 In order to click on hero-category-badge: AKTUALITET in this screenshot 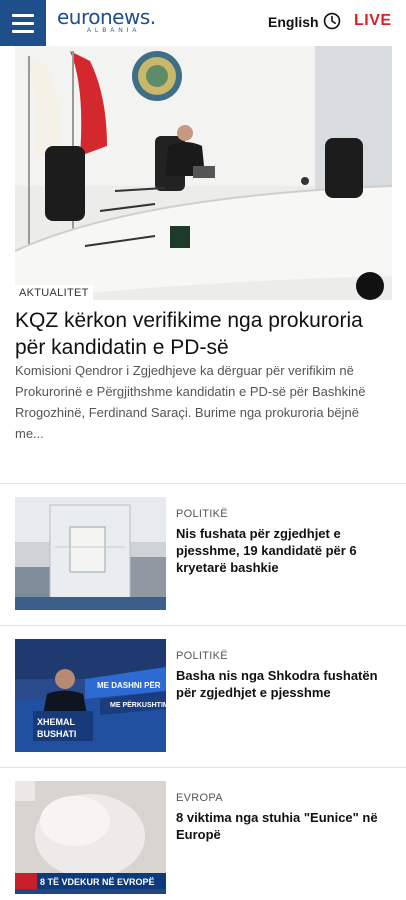, I will do `click(54, 293)`.